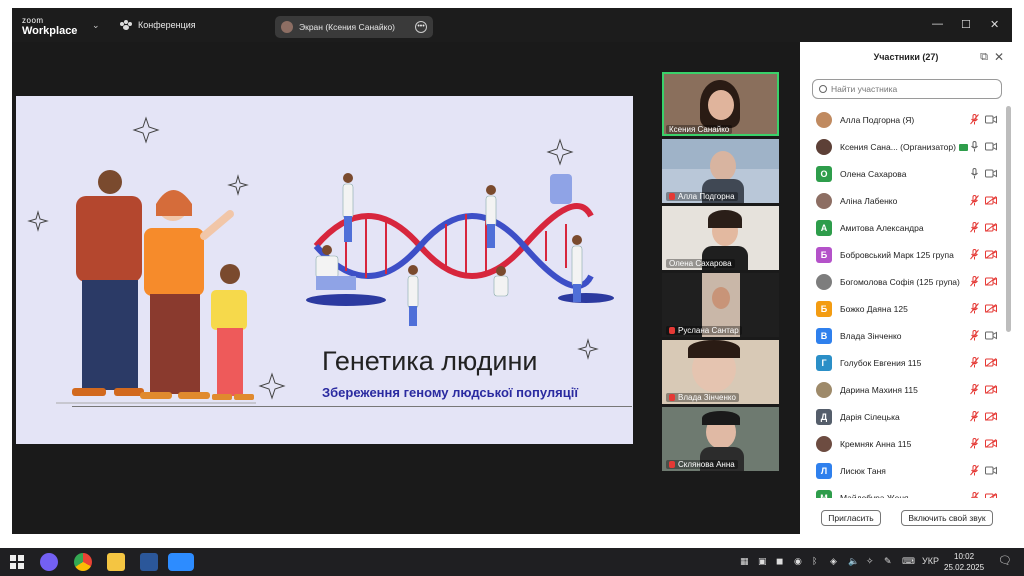 The height and width of the screenshot is (576, 1024). Describe the element at coordinates (720, 104) in the screenshot. I see `video-tile: Ксения Санайко` at that location.